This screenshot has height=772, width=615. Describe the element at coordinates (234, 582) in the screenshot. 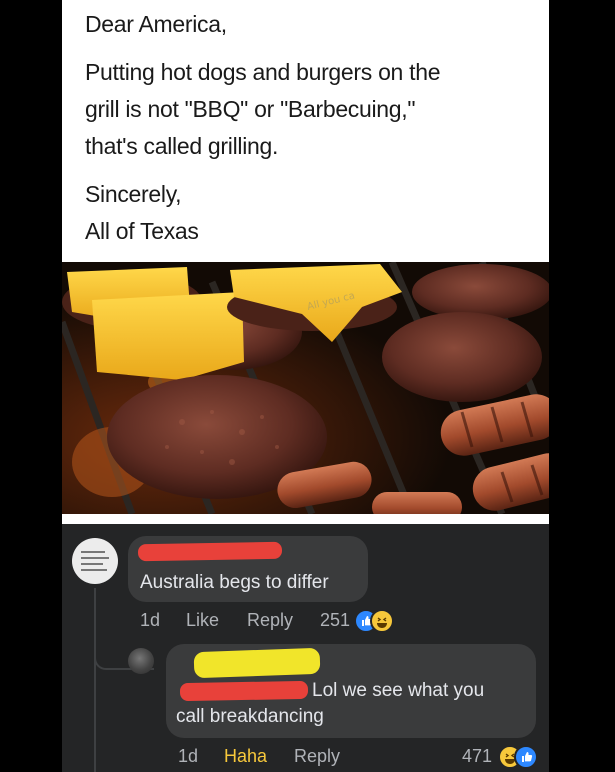

I see `comment-text: Australia begs to differ` at that location.